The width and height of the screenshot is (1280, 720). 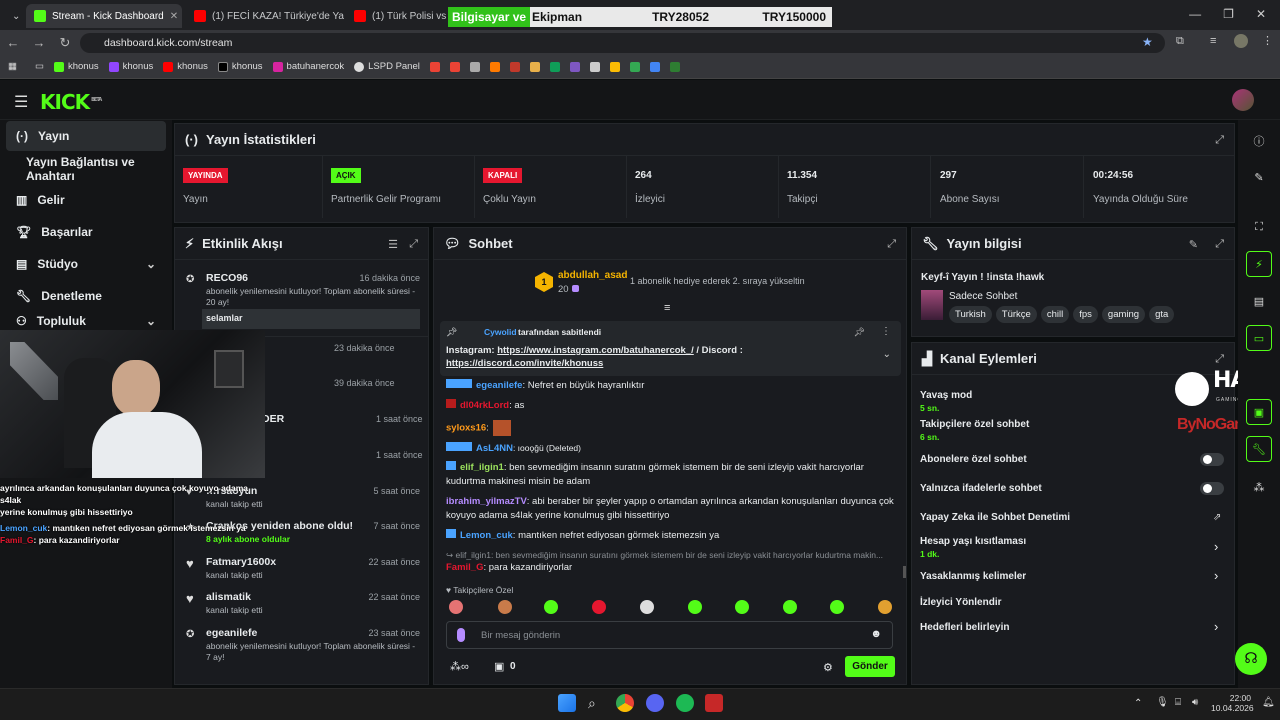 I want to click on top-gifter-name: abdullah_asad, so click(x=592, y=275).